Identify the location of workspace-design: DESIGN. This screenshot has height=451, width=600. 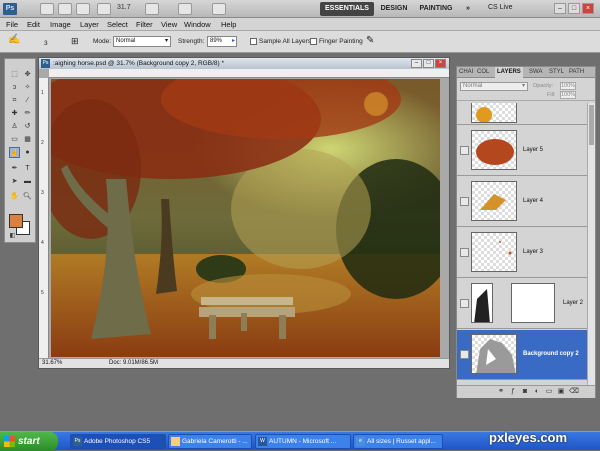
(394, 9).